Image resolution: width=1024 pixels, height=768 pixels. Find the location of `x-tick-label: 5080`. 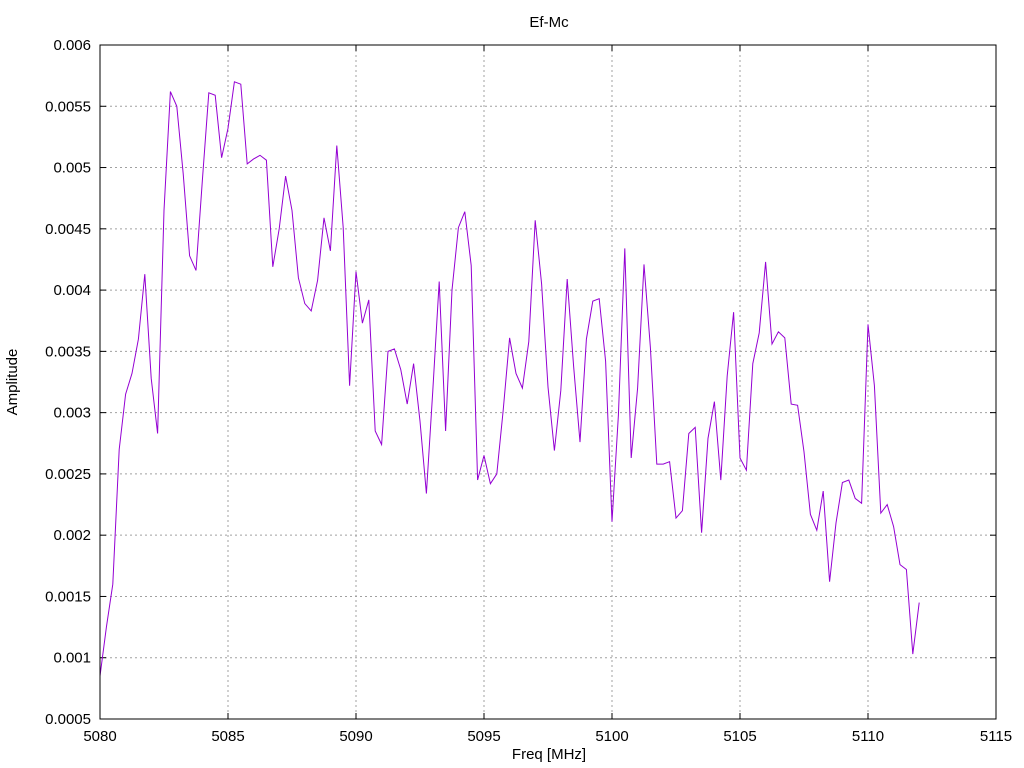

x-tick-label: 5080 is located at coordinates (99, 736).